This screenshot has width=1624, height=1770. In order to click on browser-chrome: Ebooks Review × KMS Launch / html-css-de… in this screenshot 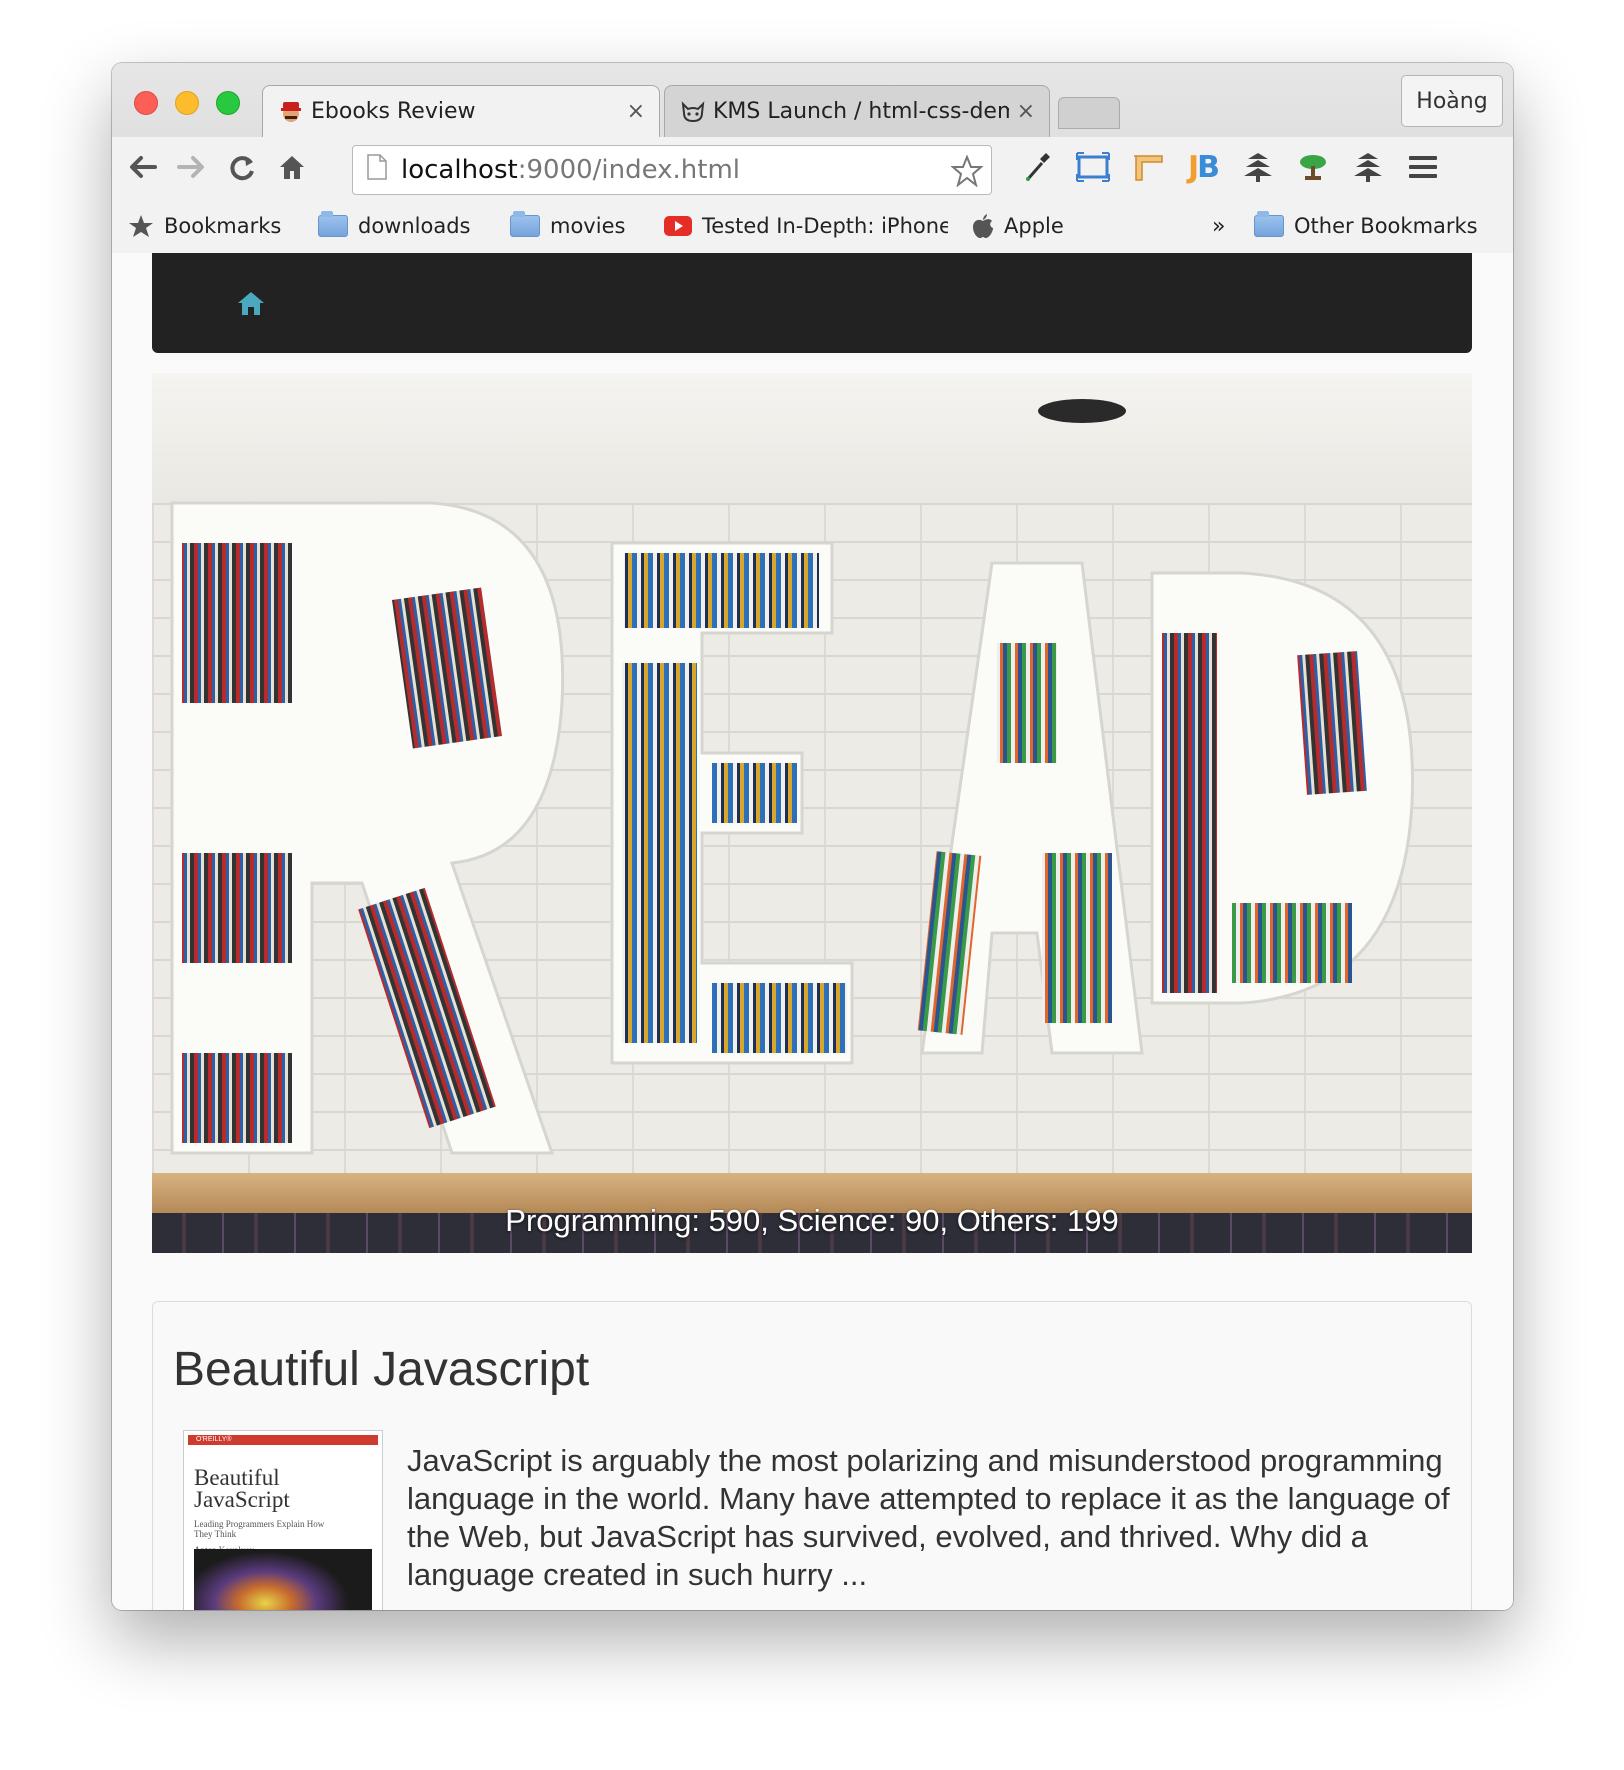, I will do `click(812, 158)`.